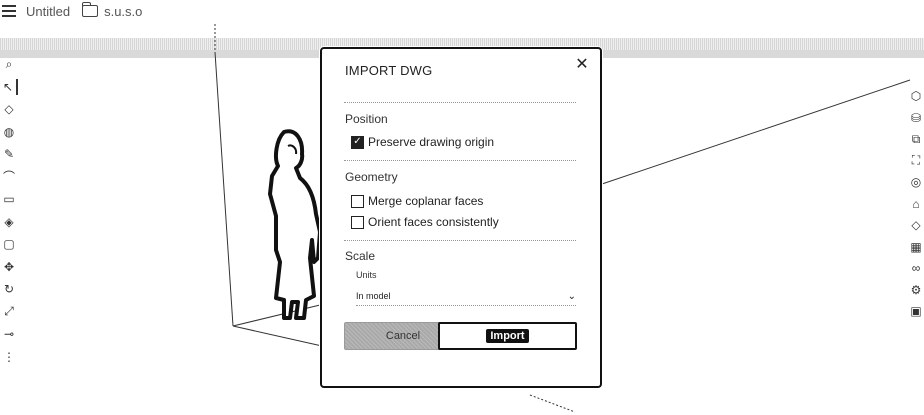 The width and height of the screenshot is (924, 415). What do you see at coordinates (916, 118) in the screenshot?
I see `components-icon: ⛁` at bounding box center [916, 118].